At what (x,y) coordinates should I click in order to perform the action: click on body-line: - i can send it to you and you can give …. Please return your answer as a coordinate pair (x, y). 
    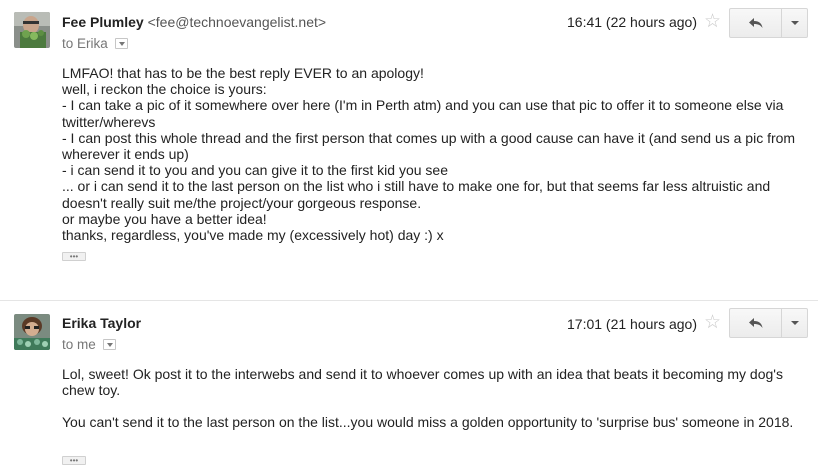
    Looking at the image, I should click on (255, 170).